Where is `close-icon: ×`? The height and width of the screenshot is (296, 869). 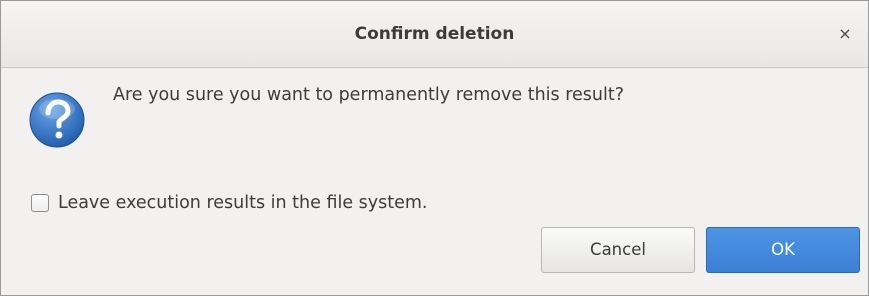
close-icon: × is located at coordinates (845, 33).